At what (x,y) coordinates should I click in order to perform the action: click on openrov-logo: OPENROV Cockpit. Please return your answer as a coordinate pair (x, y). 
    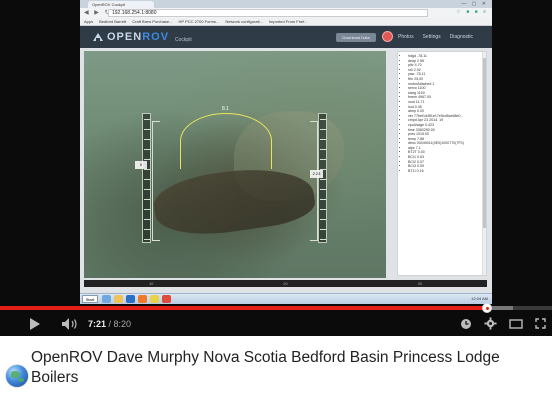
    Looking at the image, I should click on (142, 37).